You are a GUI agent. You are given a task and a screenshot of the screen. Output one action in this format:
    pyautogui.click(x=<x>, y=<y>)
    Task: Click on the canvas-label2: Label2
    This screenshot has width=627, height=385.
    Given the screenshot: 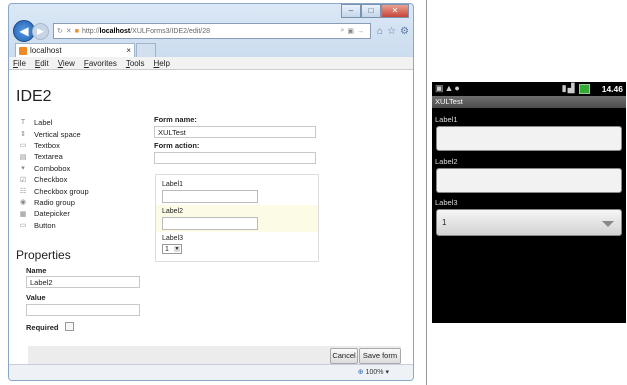 What is the action you would take?
    pyautogui.click(x=172, y=211)
    